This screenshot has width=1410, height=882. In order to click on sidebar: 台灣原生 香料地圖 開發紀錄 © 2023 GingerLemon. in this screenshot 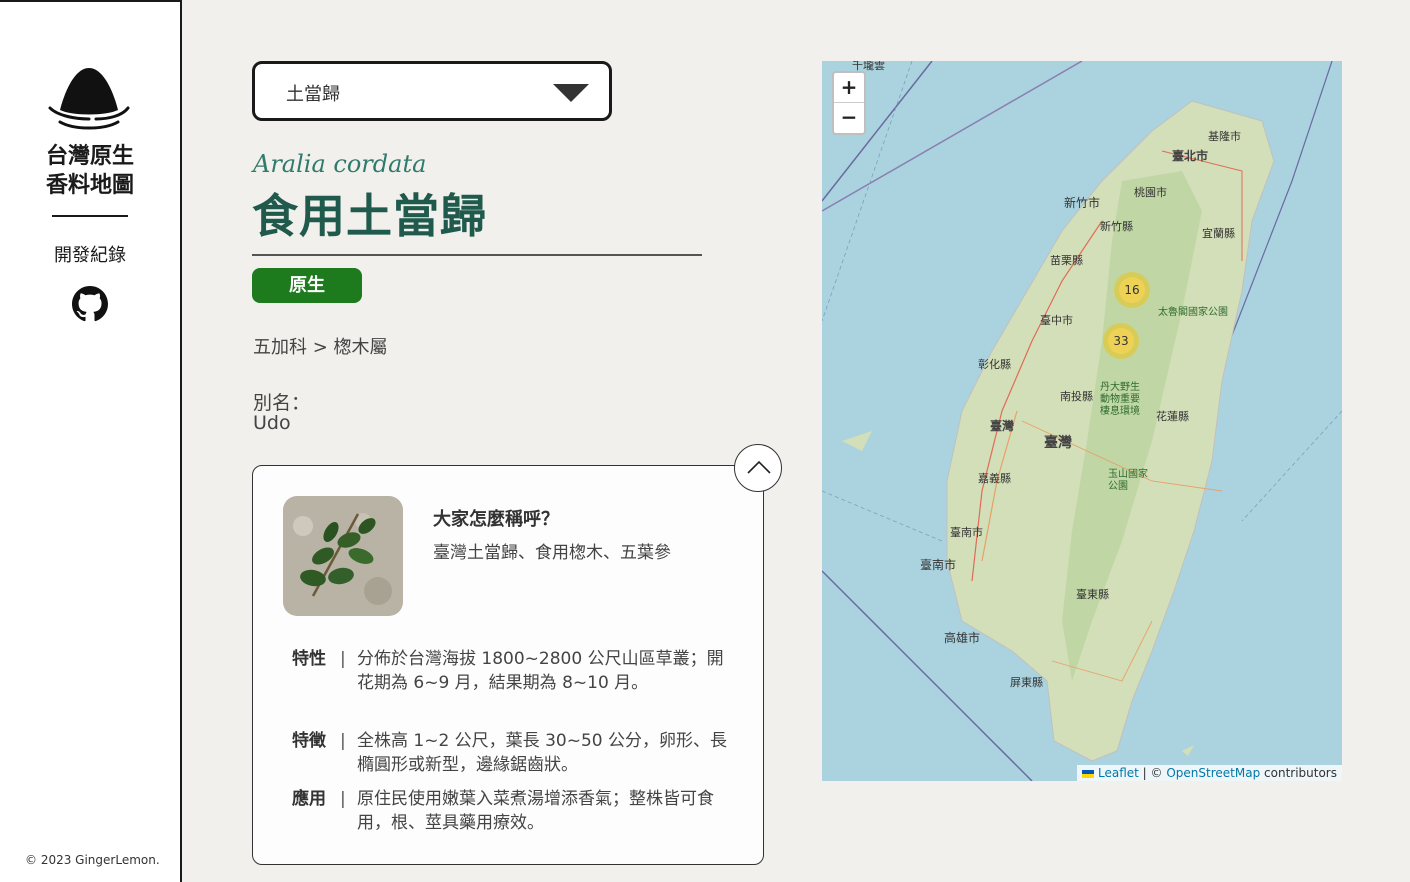, I will do `click(91, 441)`.